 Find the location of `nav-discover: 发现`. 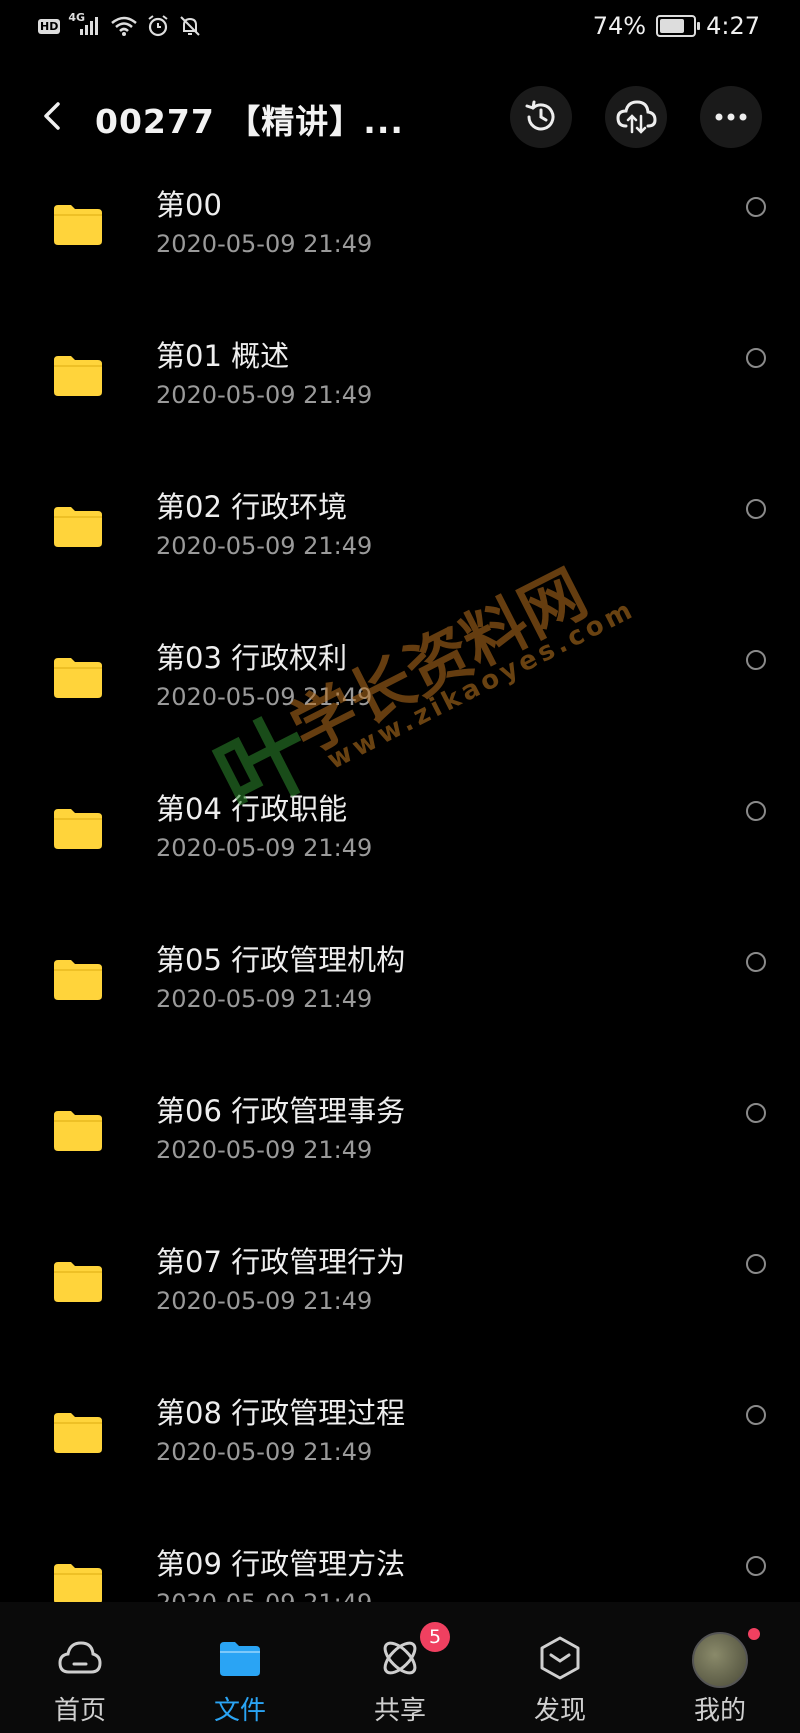

nav-discover: 发现 is located at coordinates (560, 1667).